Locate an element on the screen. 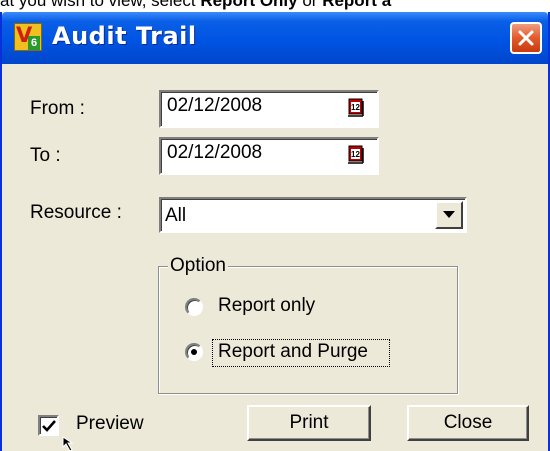 Image resolution: width=550 pixels, height=451 pixels. doc-text-option1: Report Only is located at coordinates (249, 5).